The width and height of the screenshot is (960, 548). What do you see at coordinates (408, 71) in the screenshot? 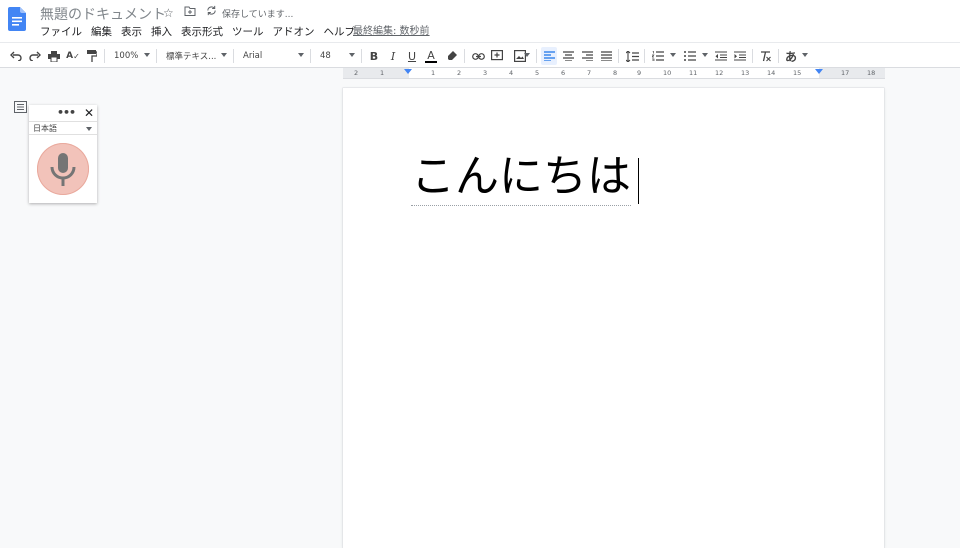
I see `left-indent-marker` at bounding box center [408, 71].